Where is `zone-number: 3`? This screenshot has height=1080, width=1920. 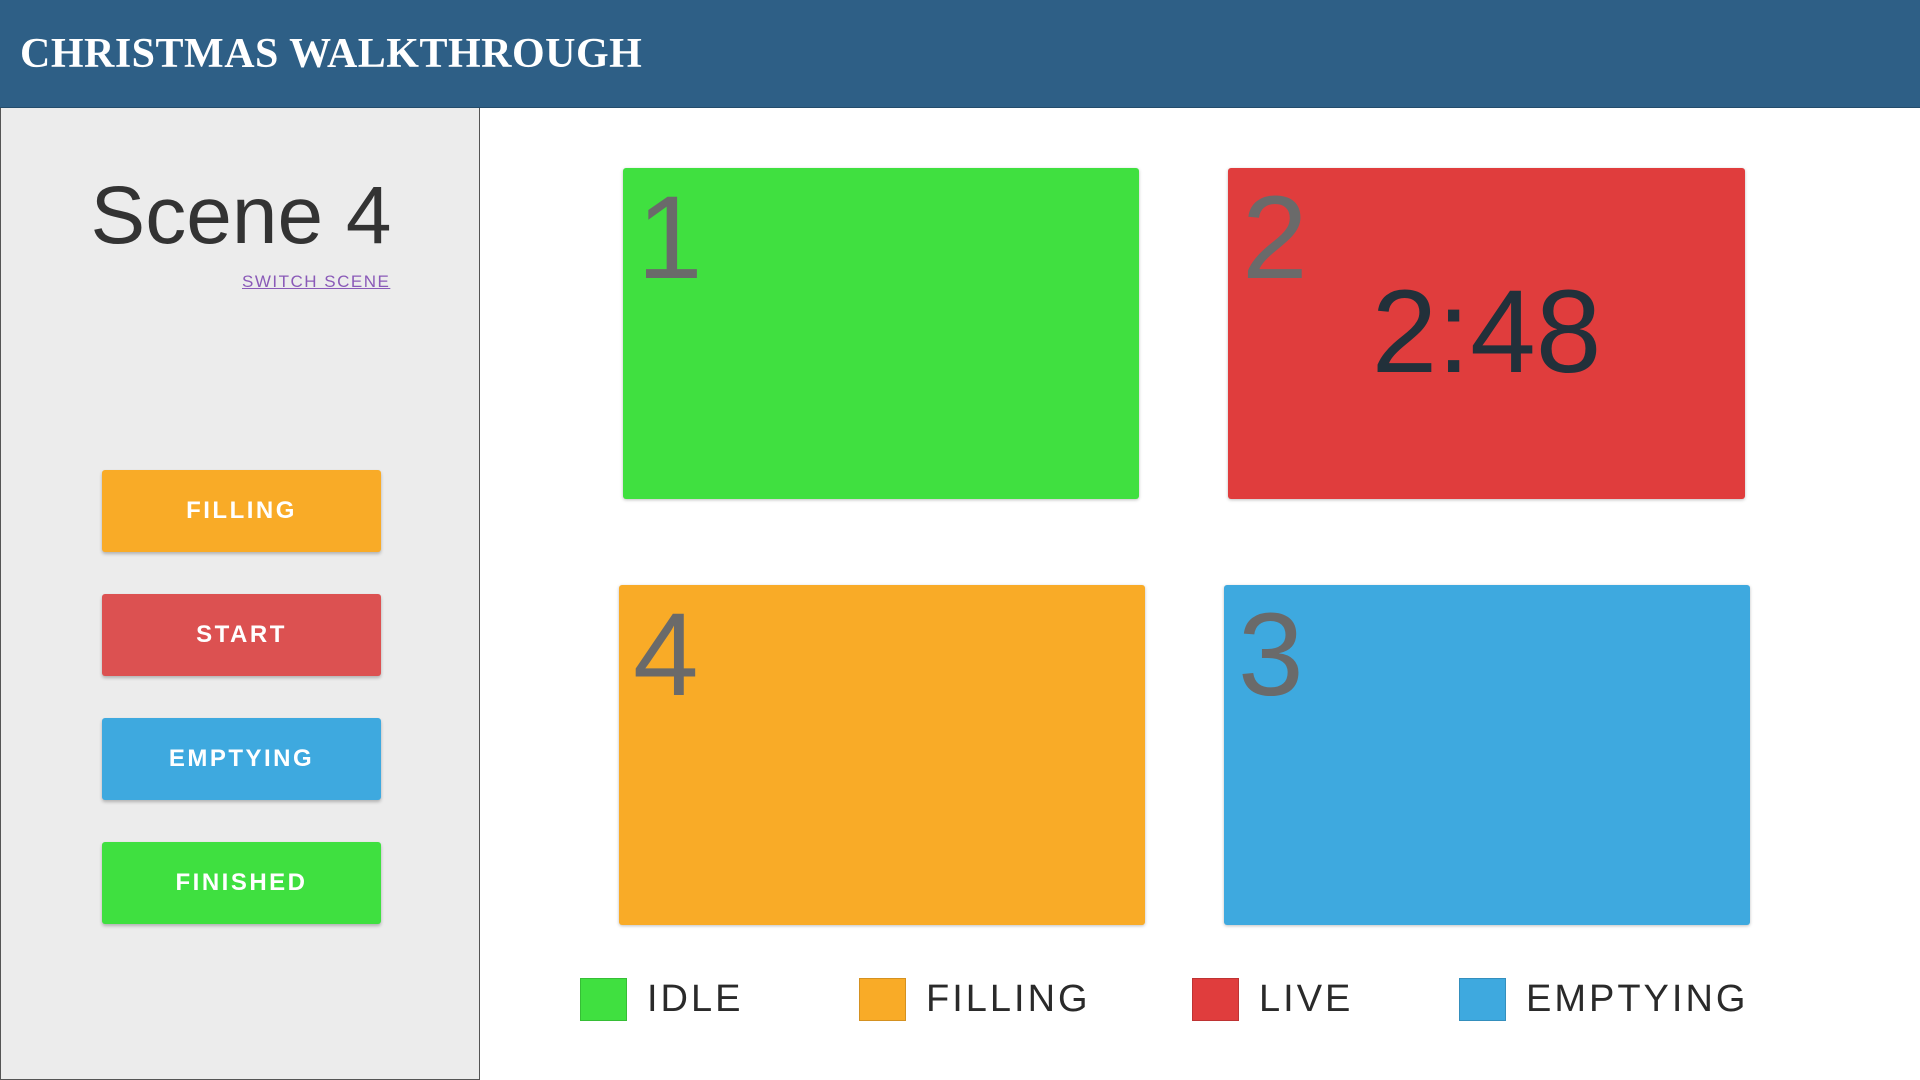
zone-number: 3 is located at coordinates (1271, 655).